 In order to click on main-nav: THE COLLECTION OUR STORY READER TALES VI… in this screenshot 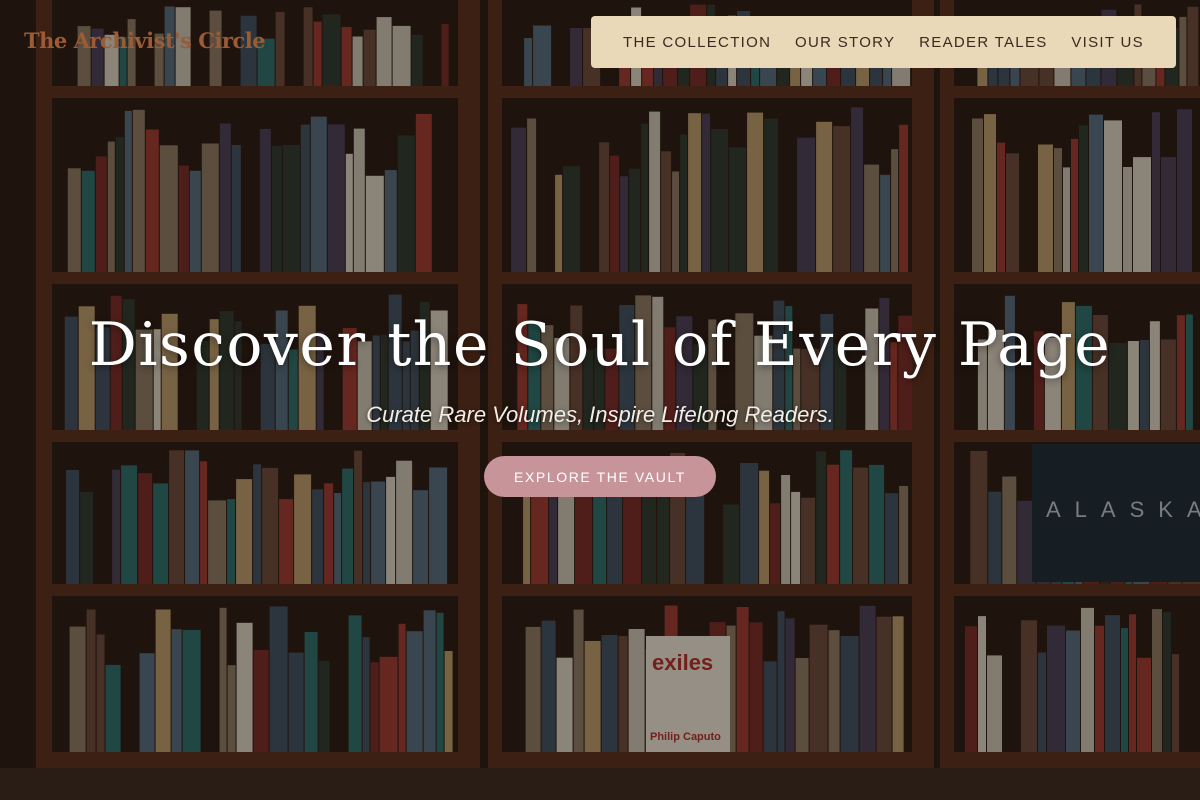, I will do `click(883, 42)`.